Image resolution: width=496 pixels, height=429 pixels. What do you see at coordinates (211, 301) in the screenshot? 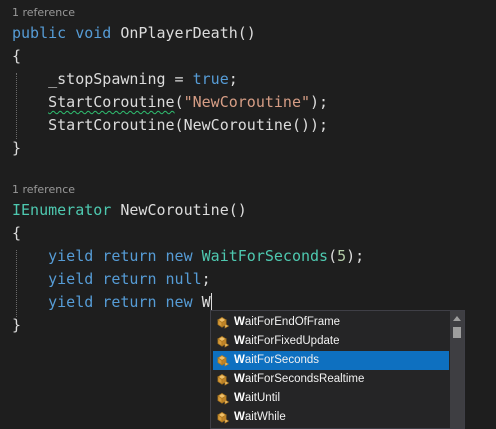
I see `text-cursor` at bounding box center [211, 301].